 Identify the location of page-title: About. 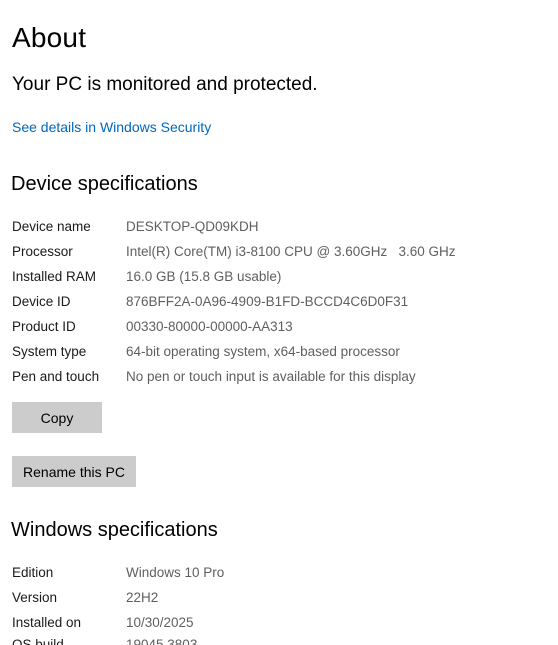
(49, 37).